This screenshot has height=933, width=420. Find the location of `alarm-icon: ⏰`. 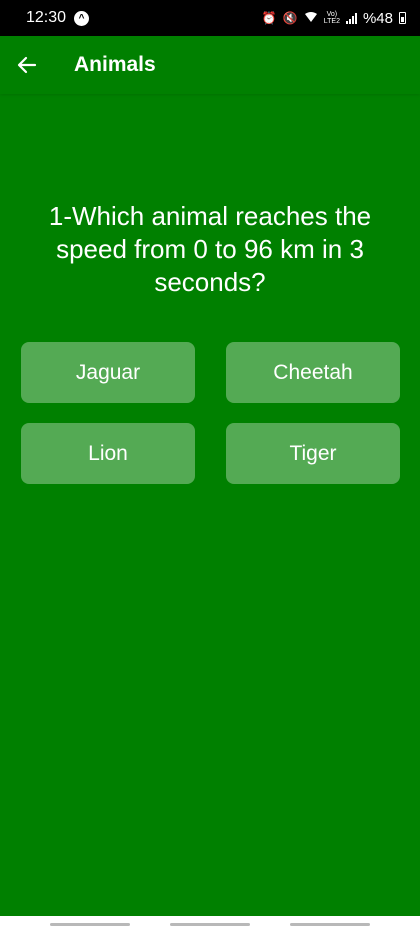

alarm-icon: ⏰ is located at coordinates (269, 18).